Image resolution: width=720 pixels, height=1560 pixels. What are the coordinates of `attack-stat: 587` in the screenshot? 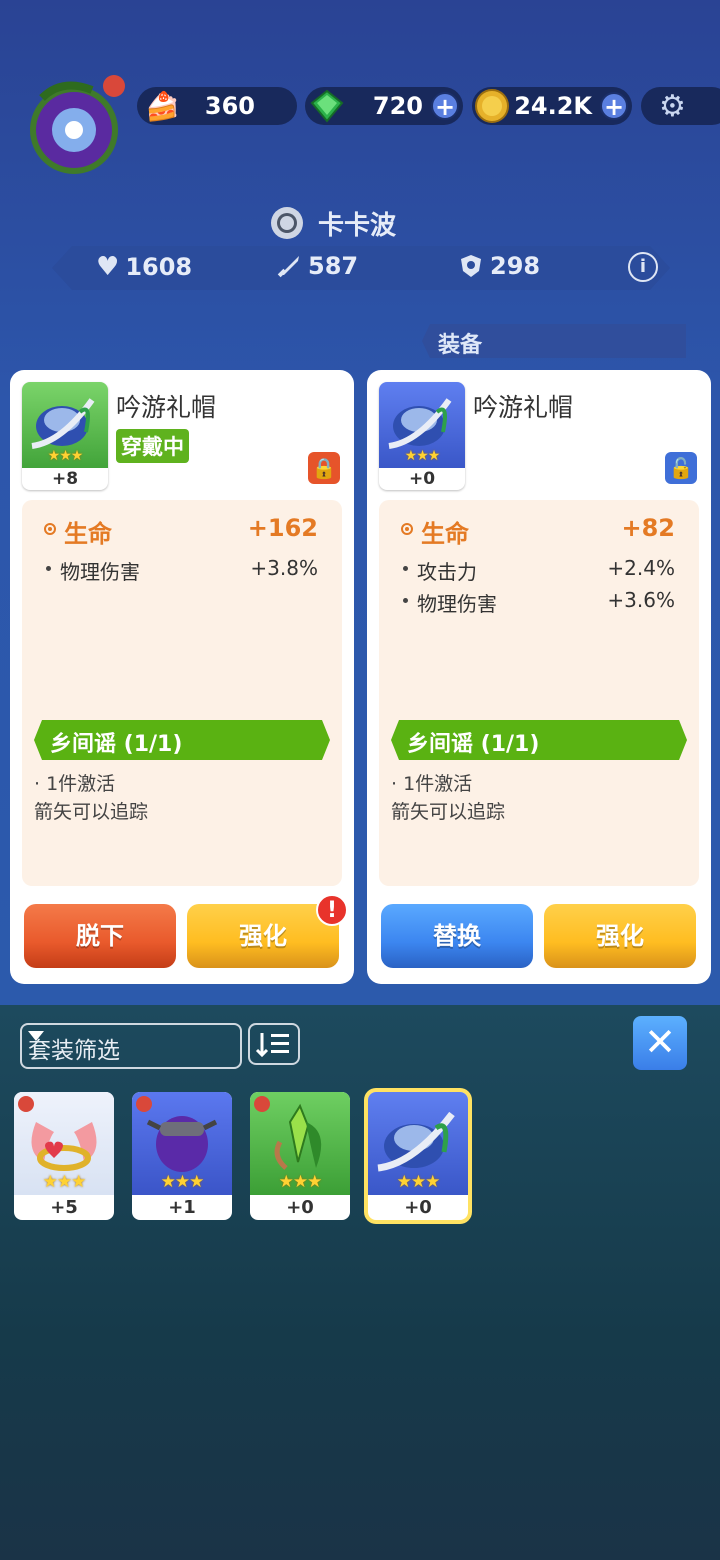 It's located at (317, 266).